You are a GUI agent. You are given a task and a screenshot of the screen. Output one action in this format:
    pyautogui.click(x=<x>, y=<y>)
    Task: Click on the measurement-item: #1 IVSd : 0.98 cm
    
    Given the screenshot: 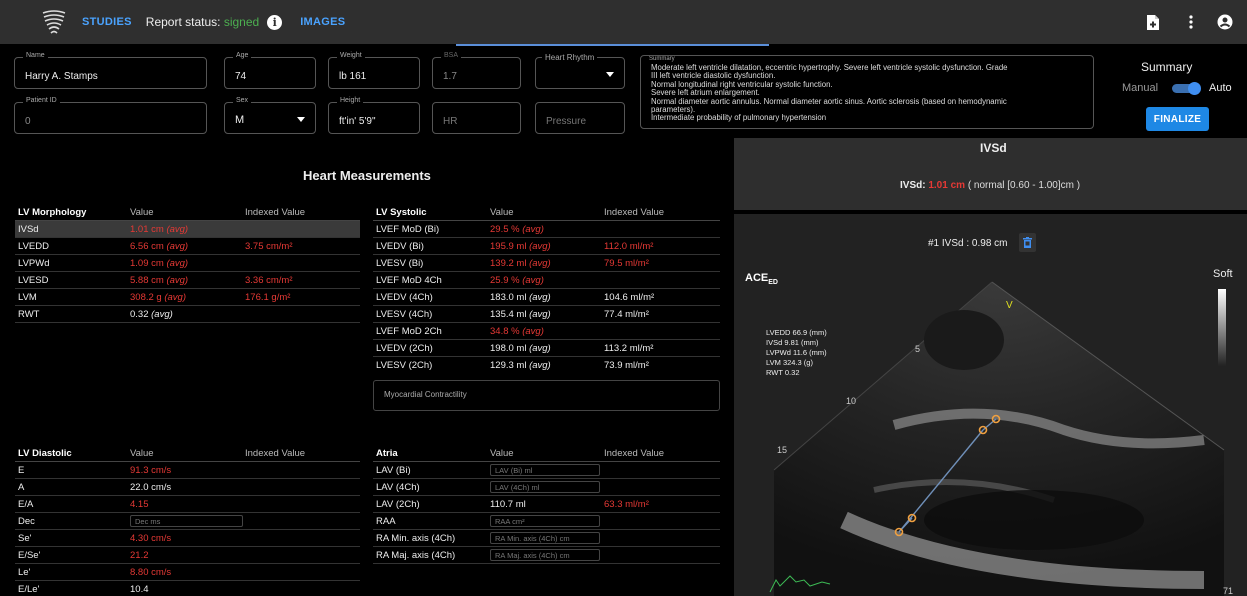 What is the action you would take?
    pyautogui.click(x=968, y=243)
    